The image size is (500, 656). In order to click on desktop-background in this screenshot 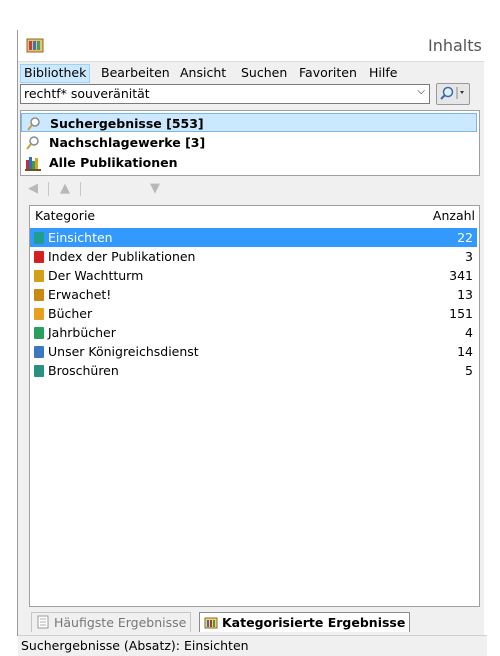, I will do `click(250, 15)`.